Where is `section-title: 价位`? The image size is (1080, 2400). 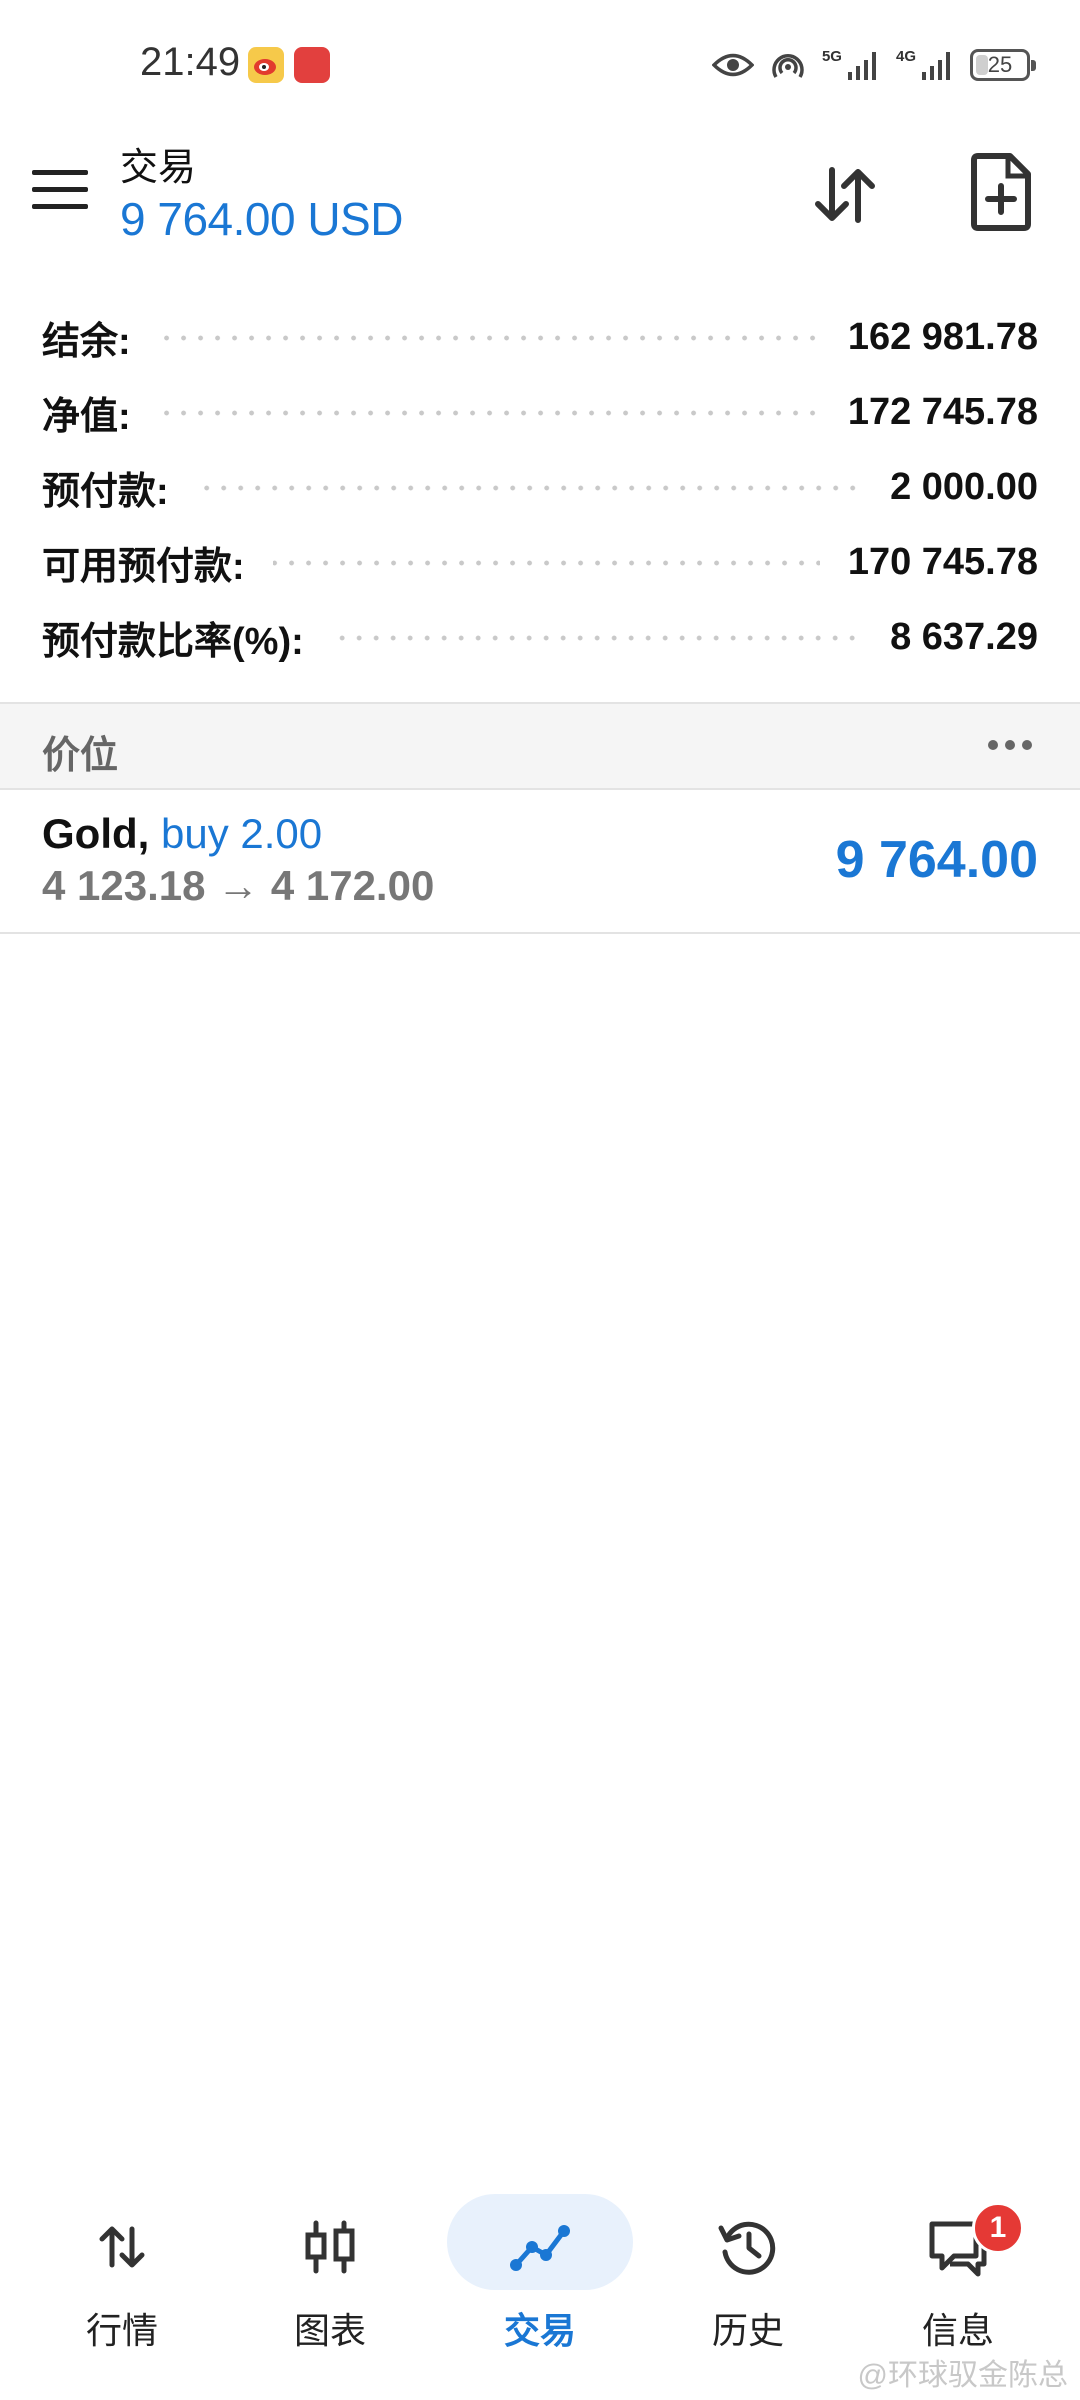
section-title: 价位 is located at coordinates (80, 756).